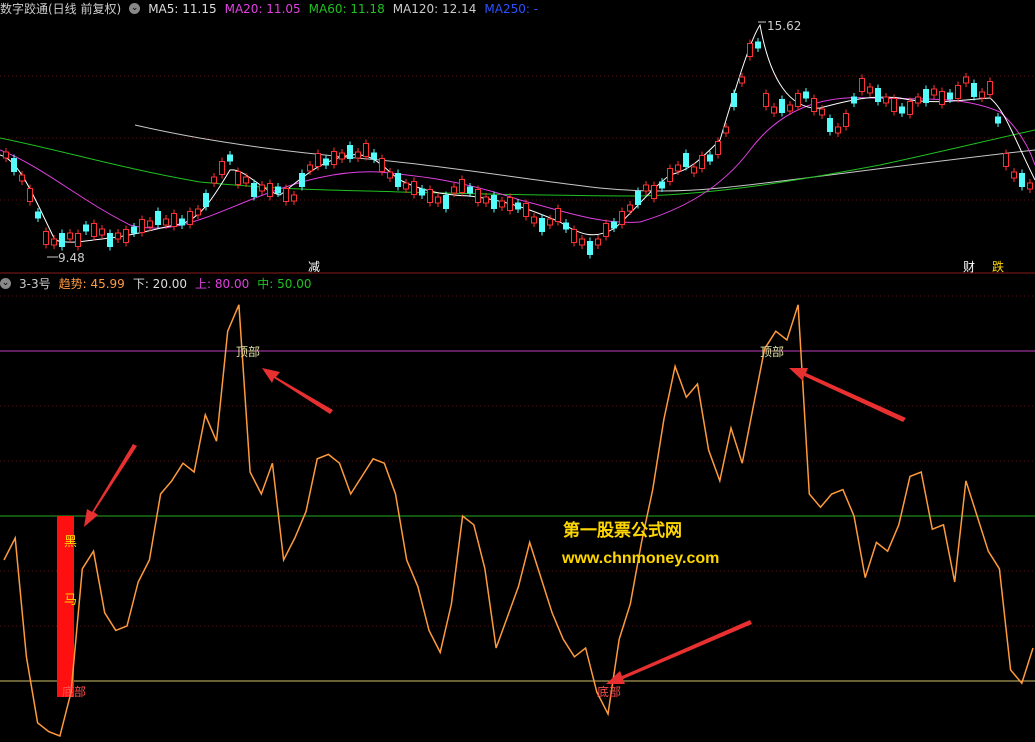 This screenshot has width=1035, height=742. I want to click on bottom-label-2: 底部, so click(609, 691).